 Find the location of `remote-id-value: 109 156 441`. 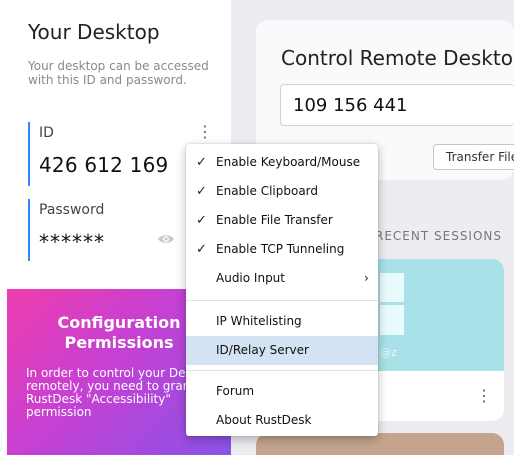

remote-id-value: 109 156 441 is located at coordinates (350, 105).